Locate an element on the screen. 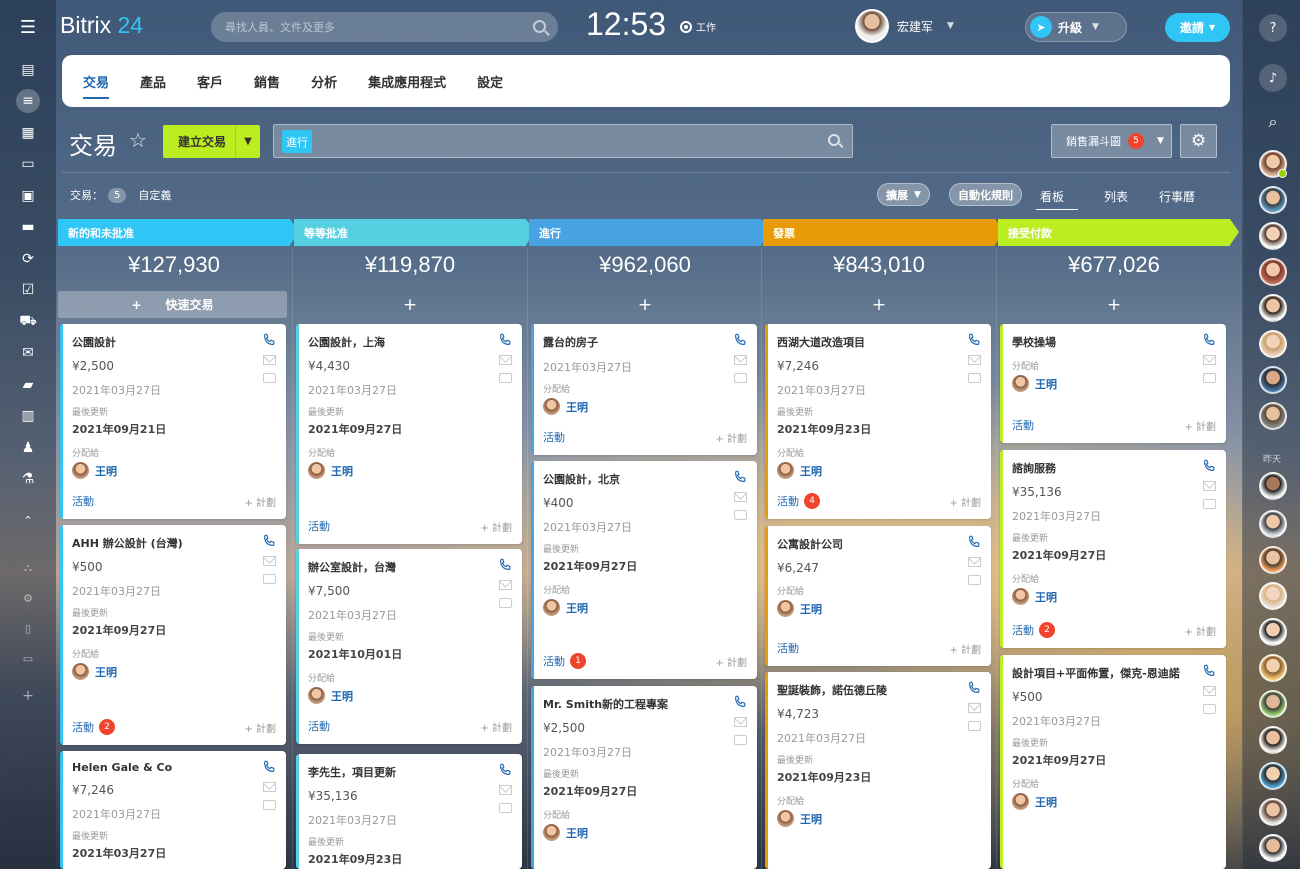 This screenshot has height=869, width=1300. star-icon: ☆ is located at coordinates (138, 140).